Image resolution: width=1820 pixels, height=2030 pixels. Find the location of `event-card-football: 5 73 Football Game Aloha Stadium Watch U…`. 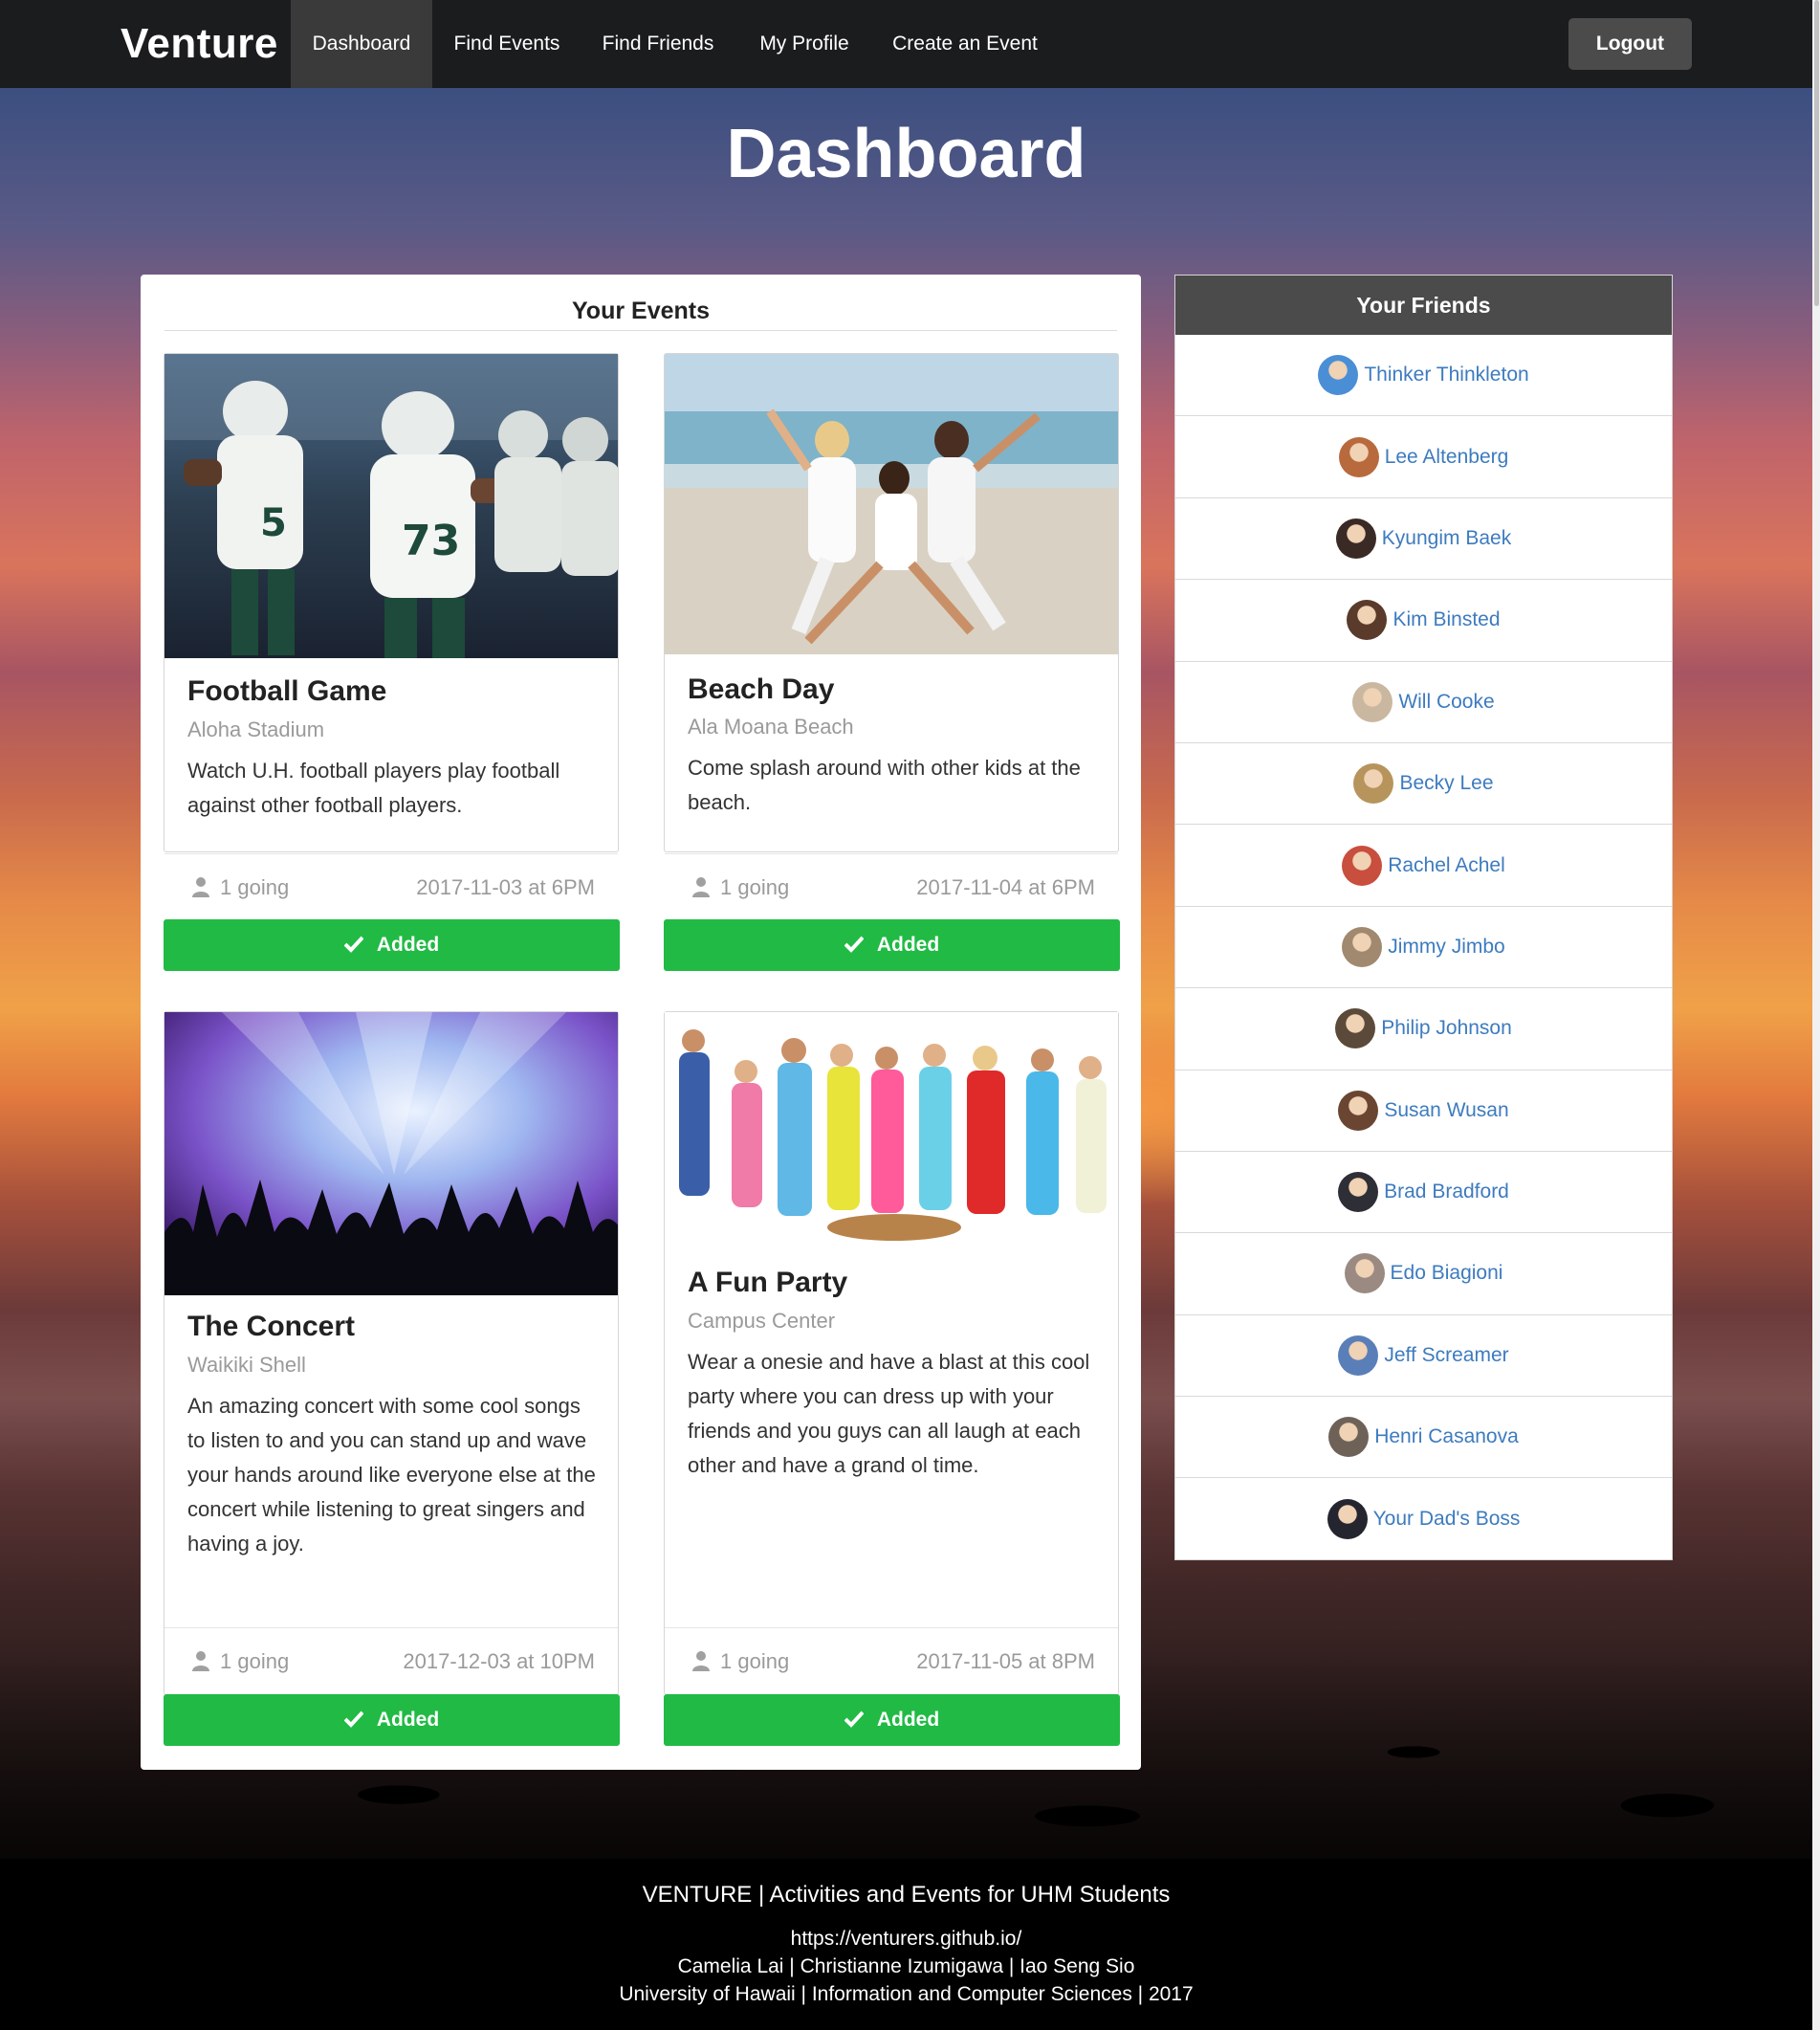

event-card-football: 5 73 Football Game Aloha Stadium Watch U… is located at coordinates (391, 626).